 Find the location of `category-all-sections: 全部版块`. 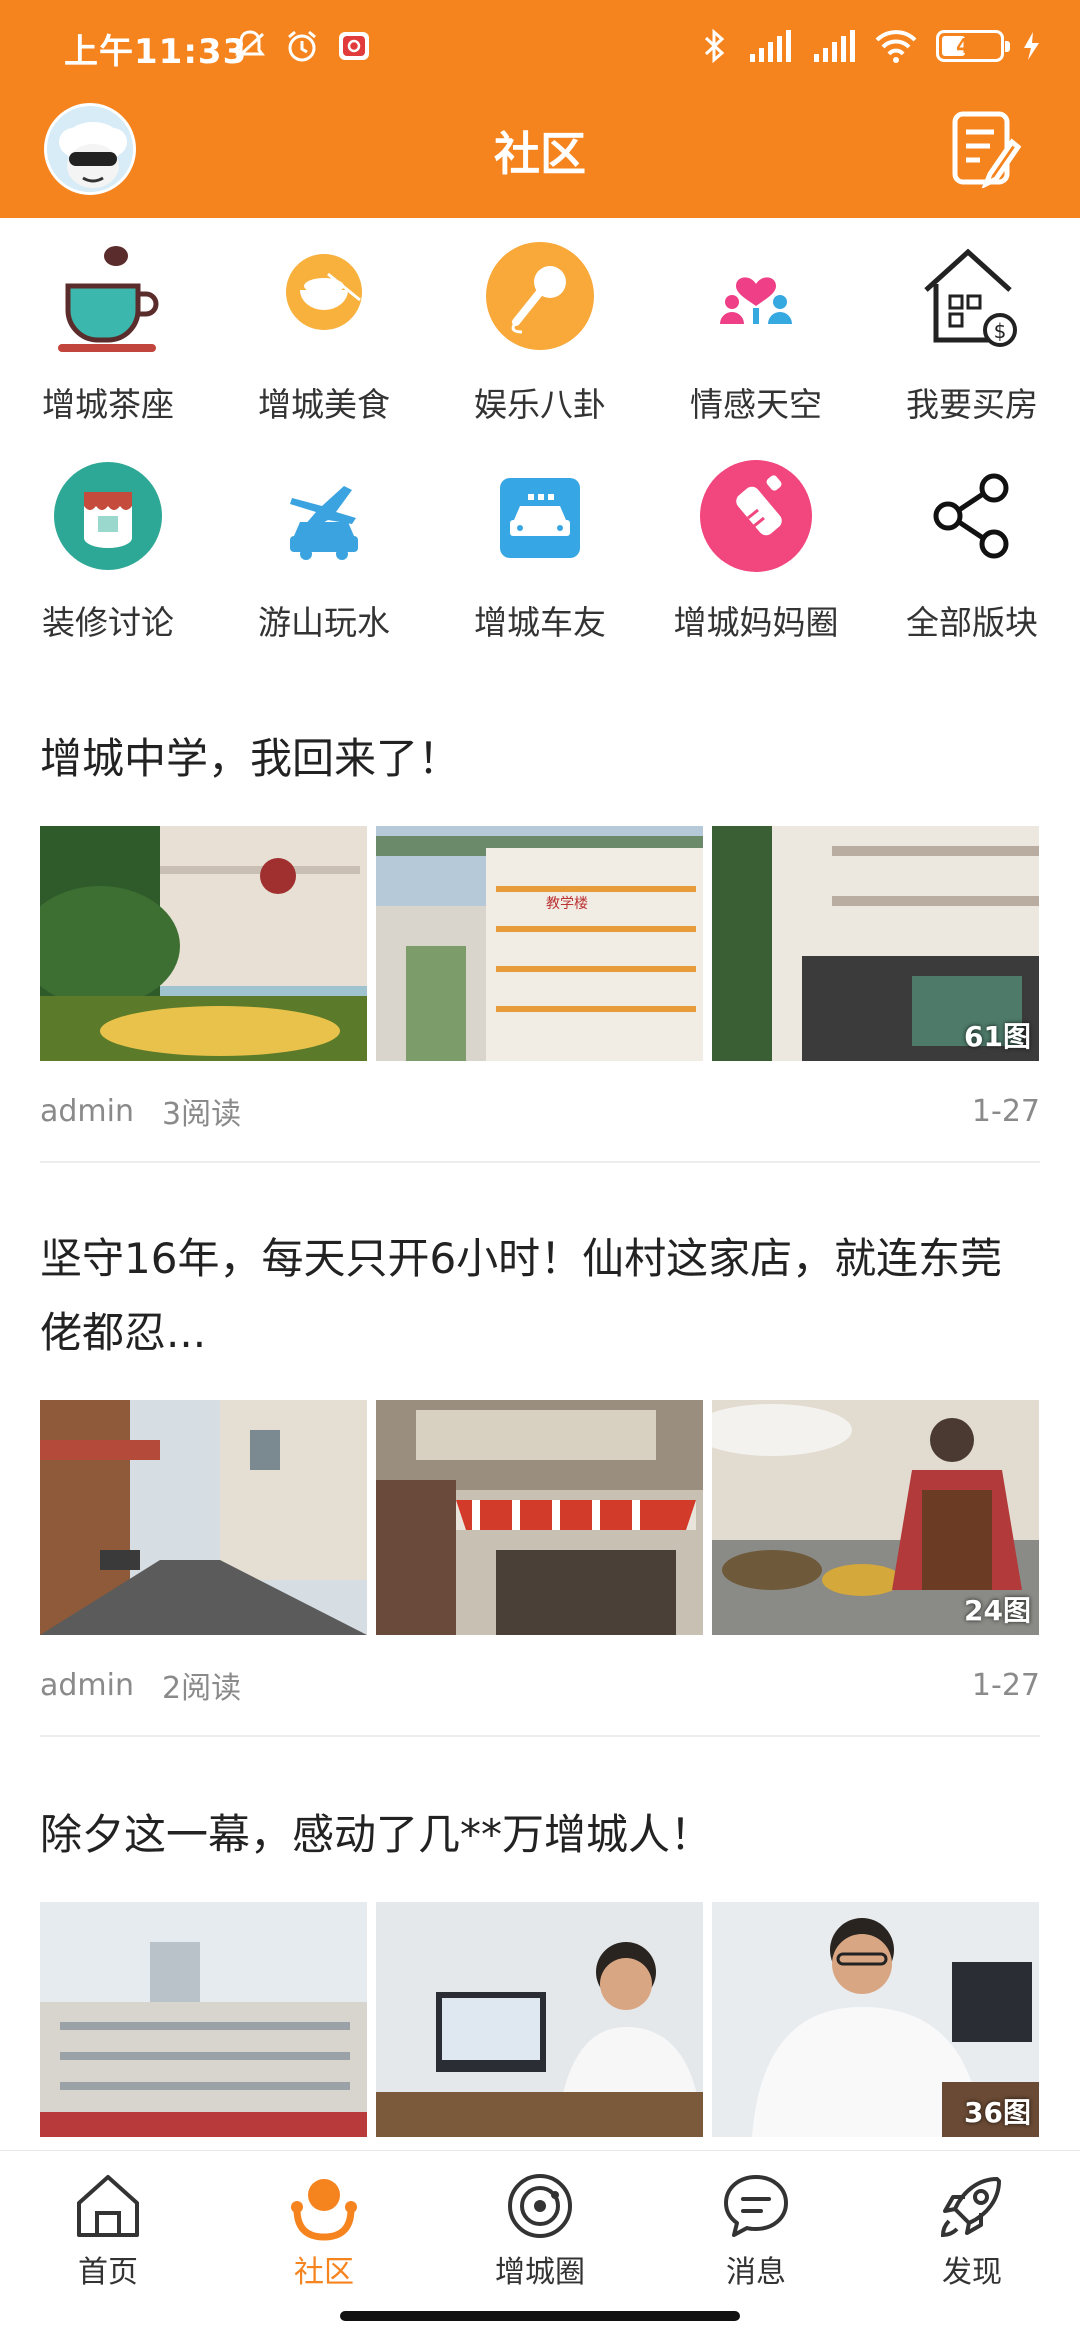

category-all-sections: 全部版块 is located at coordinates (972, 551).